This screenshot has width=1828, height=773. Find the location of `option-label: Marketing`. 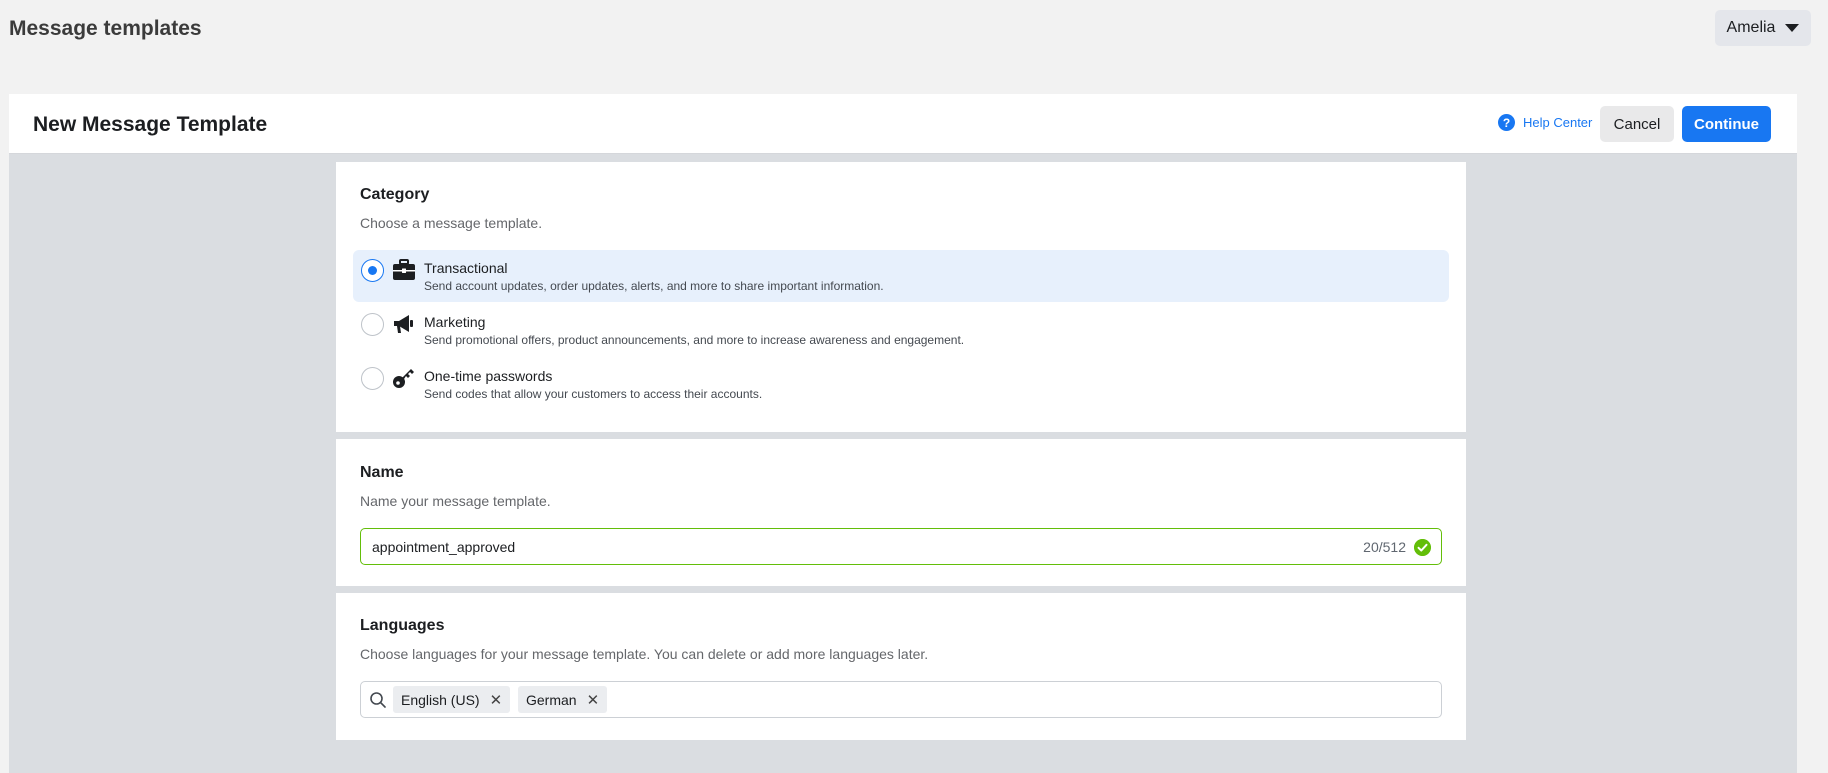

option-label: Marketing is located at coordinates (455, 322).